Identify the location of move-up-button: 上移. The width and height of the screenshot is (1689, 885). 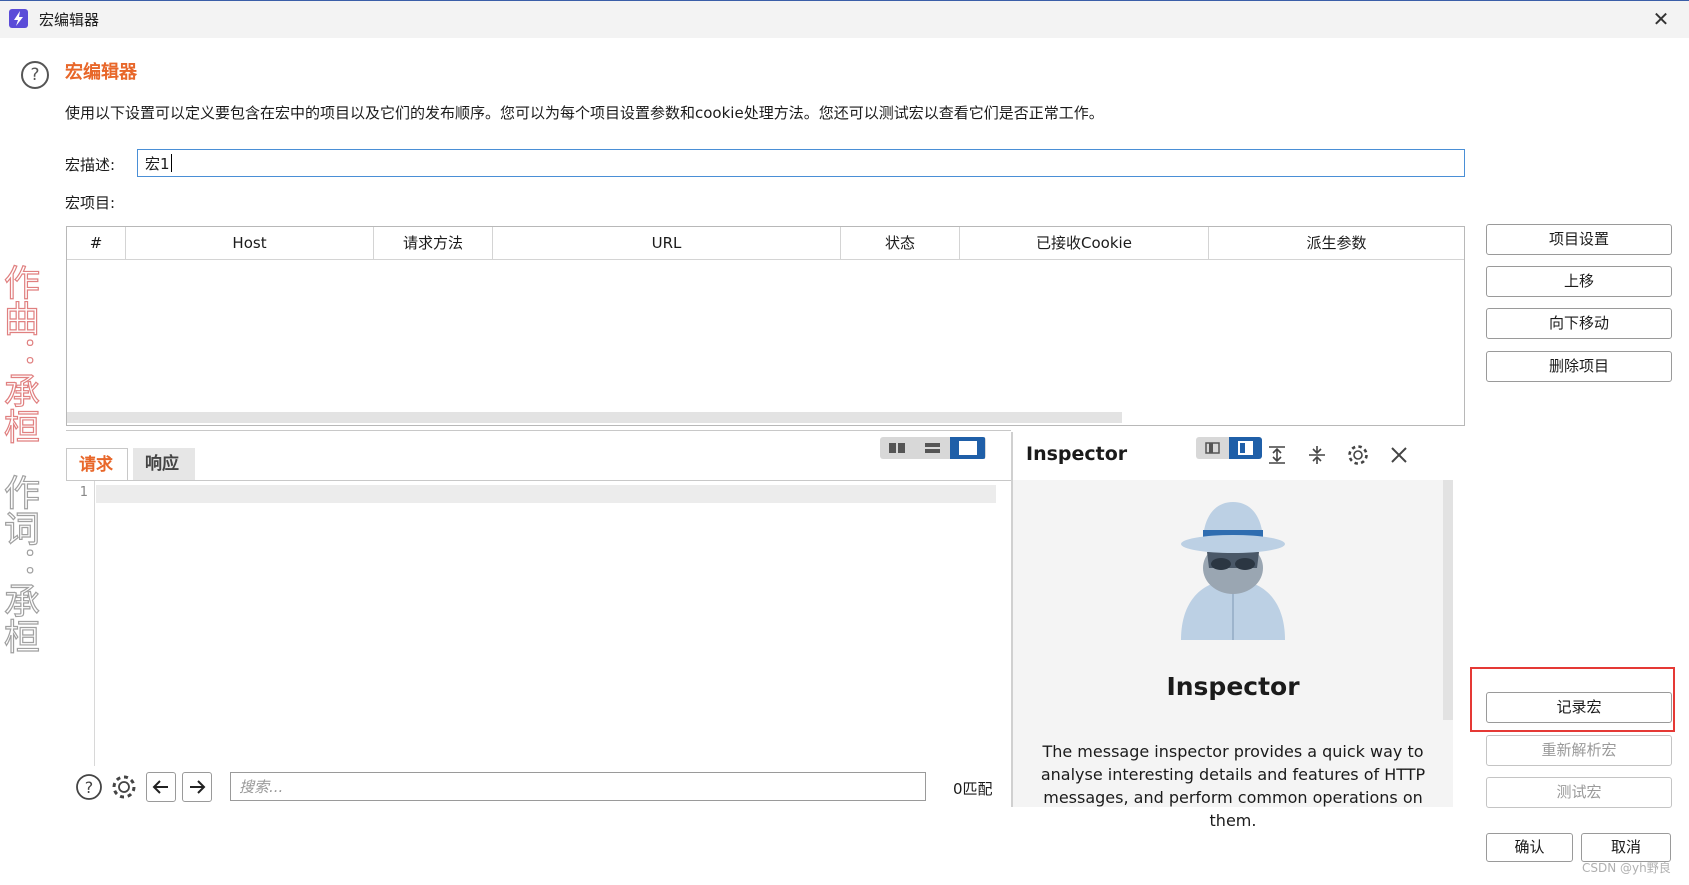
(1579, 281).